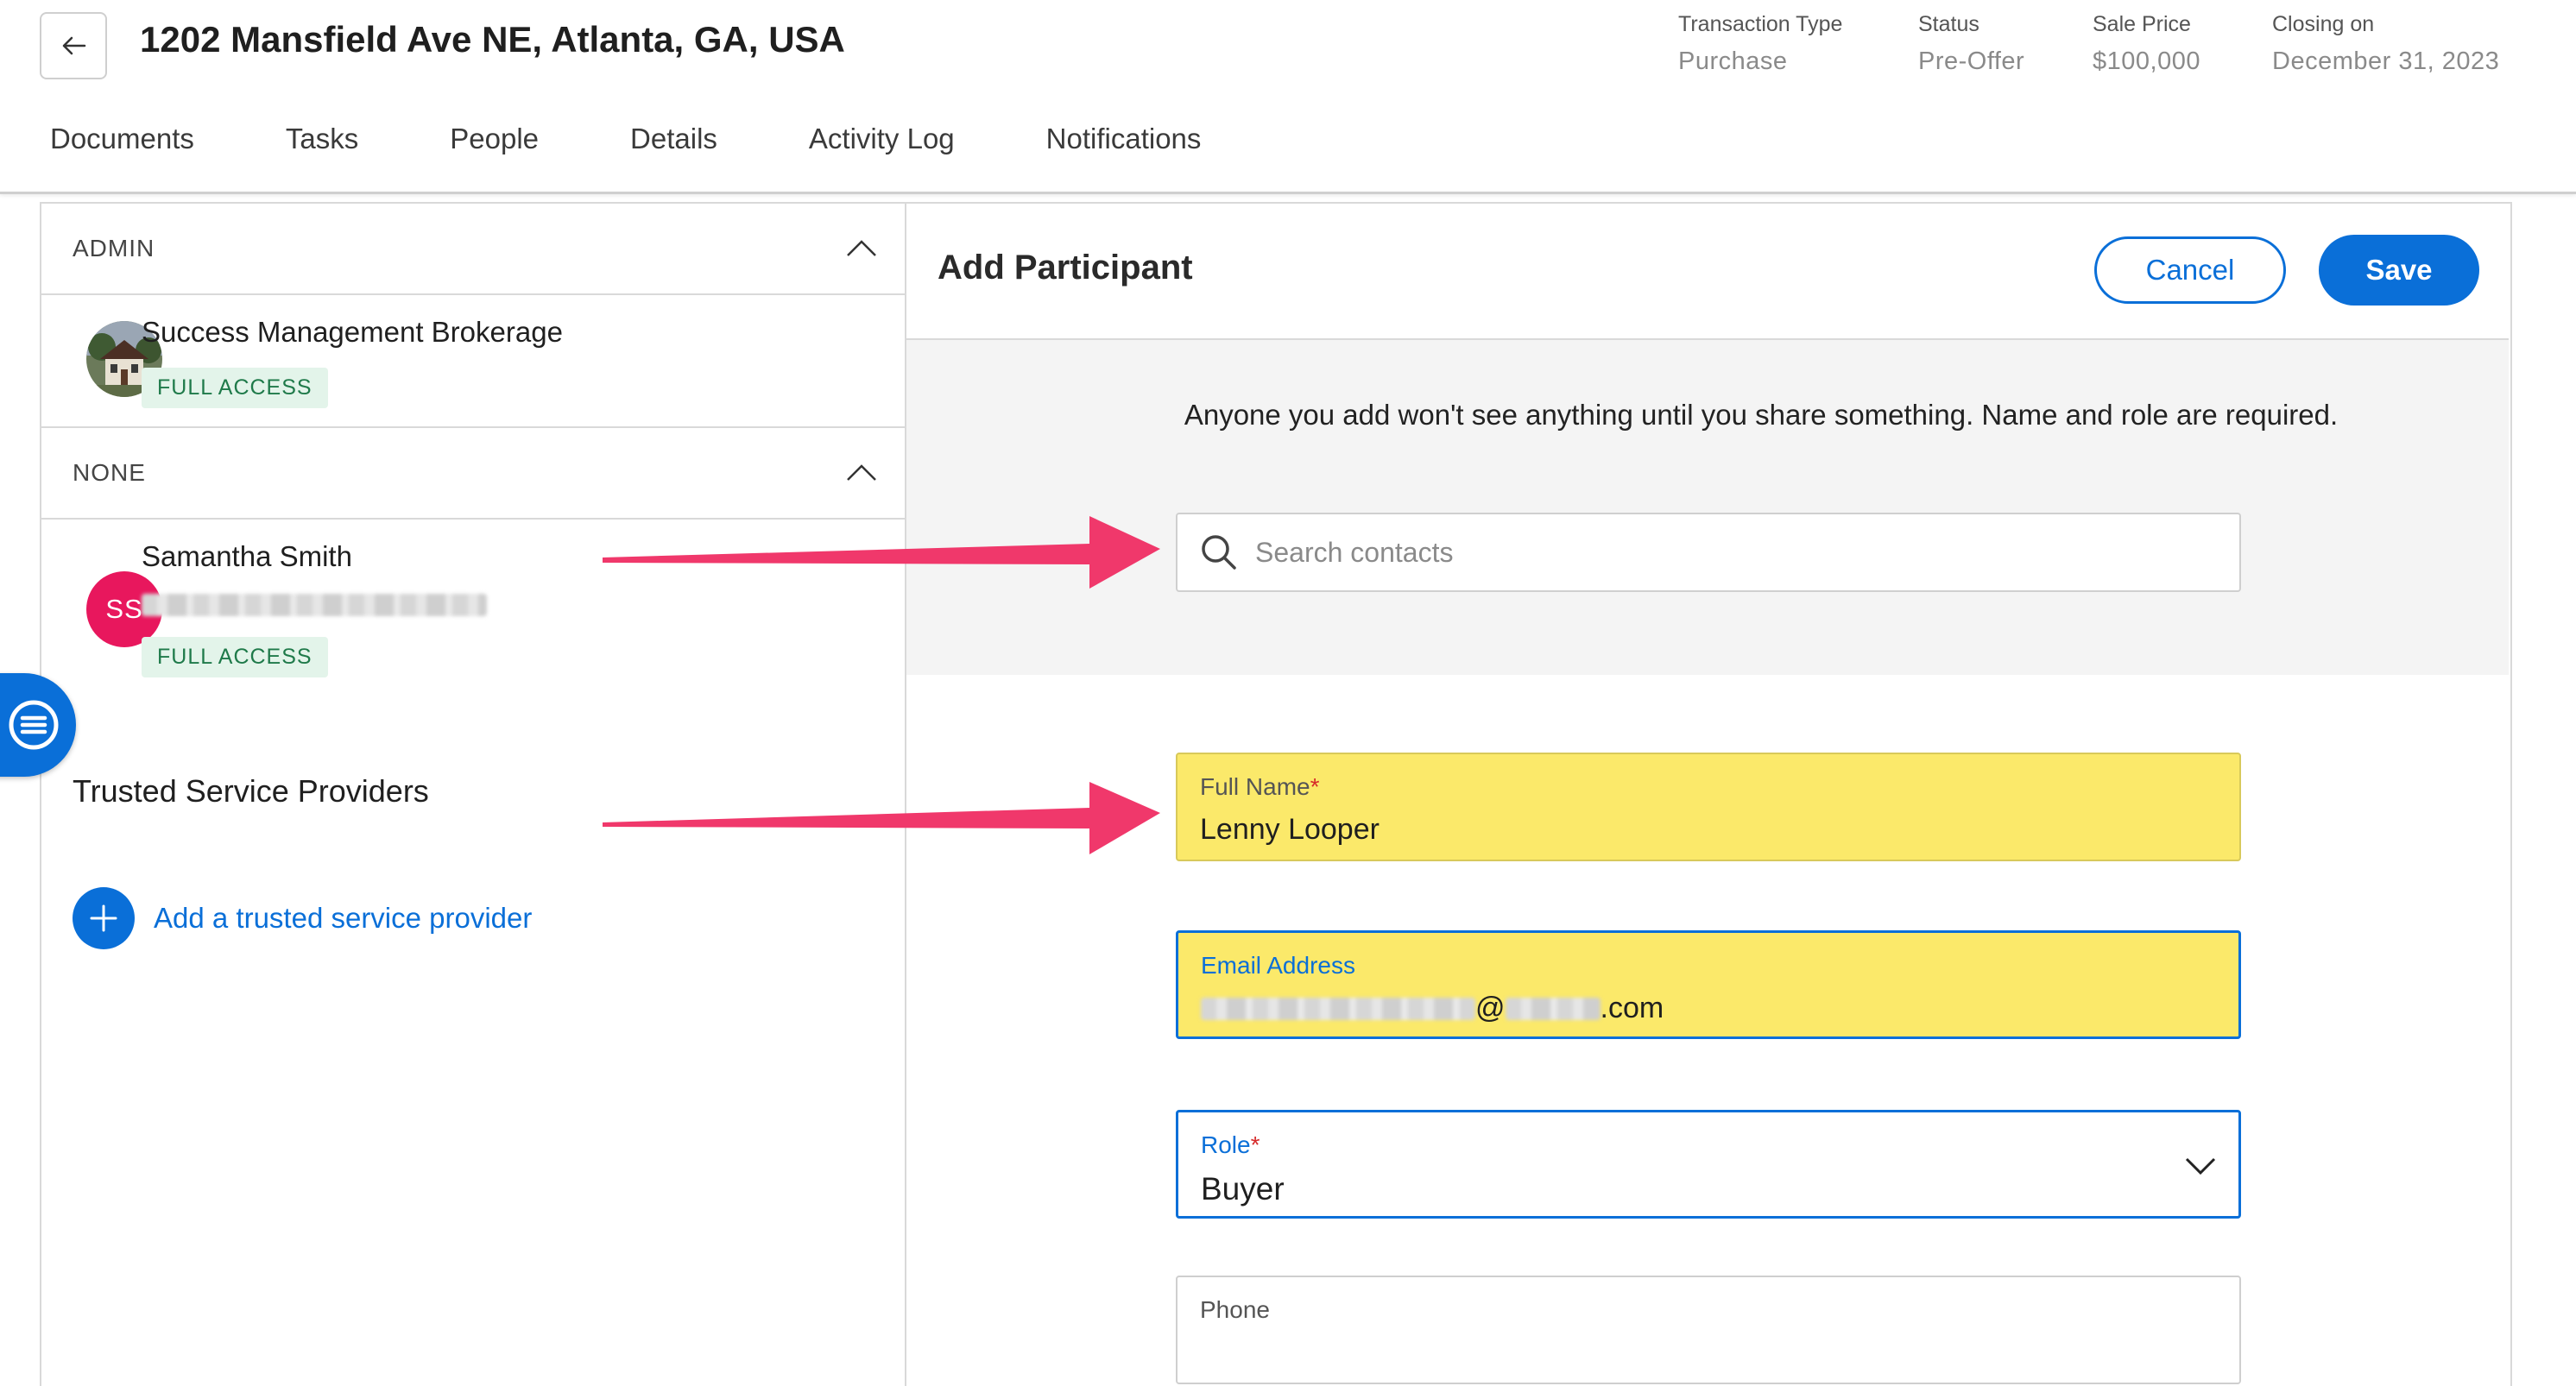 Image resolution: width=2576 pixels, height=1386 pixels. Describe the element at coordinates (881, 553) in the screenshot. I see `arrow-to-search` at that location.